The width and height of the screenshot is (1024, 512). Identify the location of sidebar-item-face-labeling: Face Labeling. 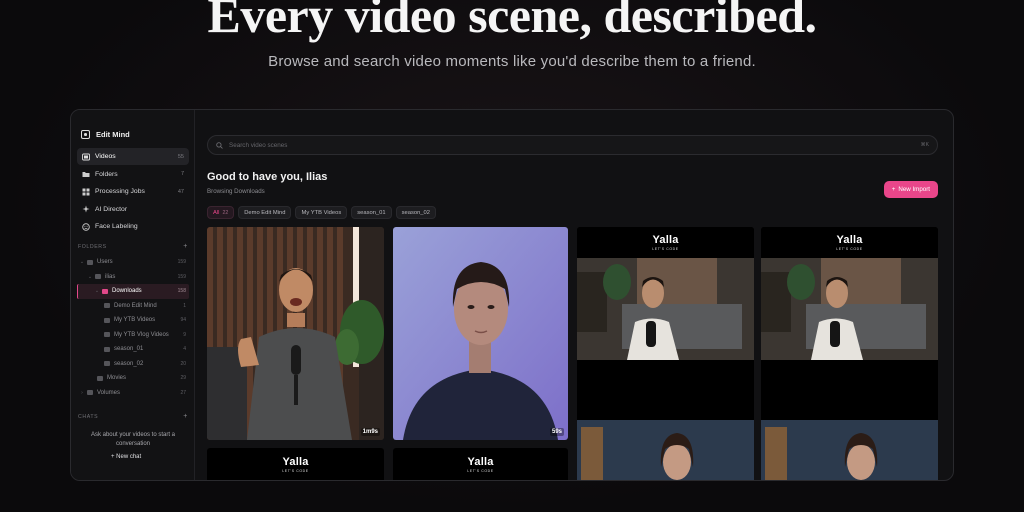
(133, 226).